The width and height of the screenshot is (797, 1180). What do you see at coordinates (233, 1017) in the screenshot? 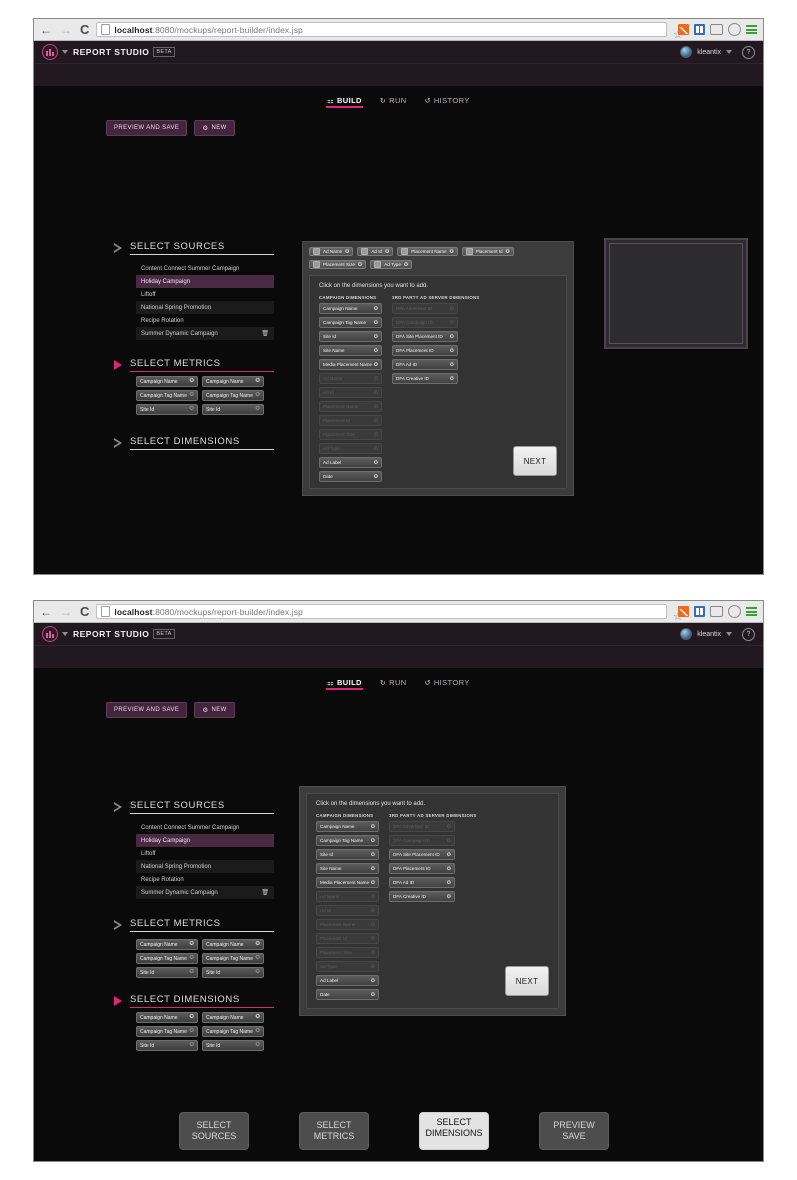
I see `dimension-chip: Campaign Name ✪` at bounding box center [233, 1017].